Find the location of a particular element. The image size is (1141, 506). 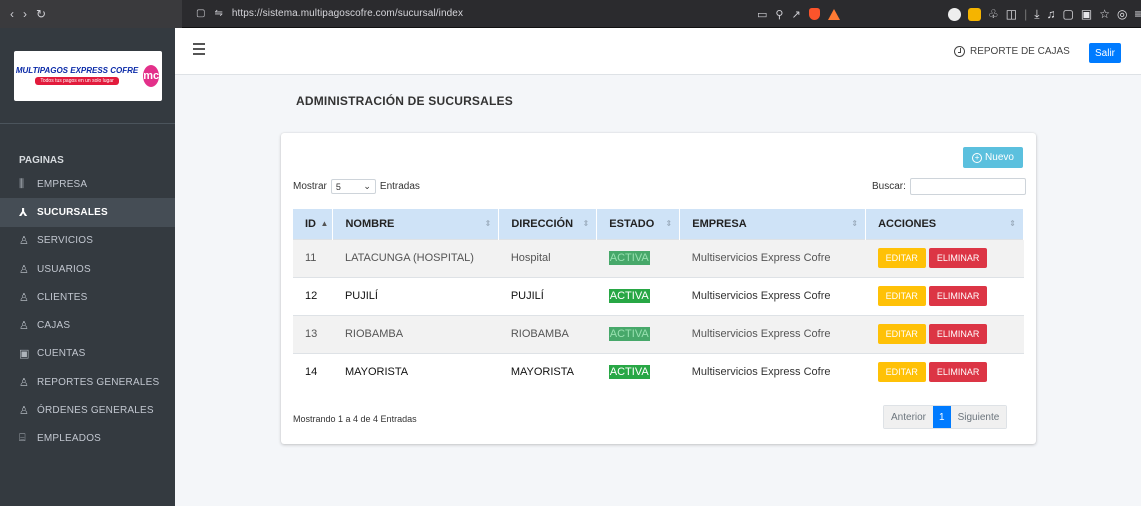

report-cajas-label: REPORTE DE CAJAS is located at coordinates (1020, 51).